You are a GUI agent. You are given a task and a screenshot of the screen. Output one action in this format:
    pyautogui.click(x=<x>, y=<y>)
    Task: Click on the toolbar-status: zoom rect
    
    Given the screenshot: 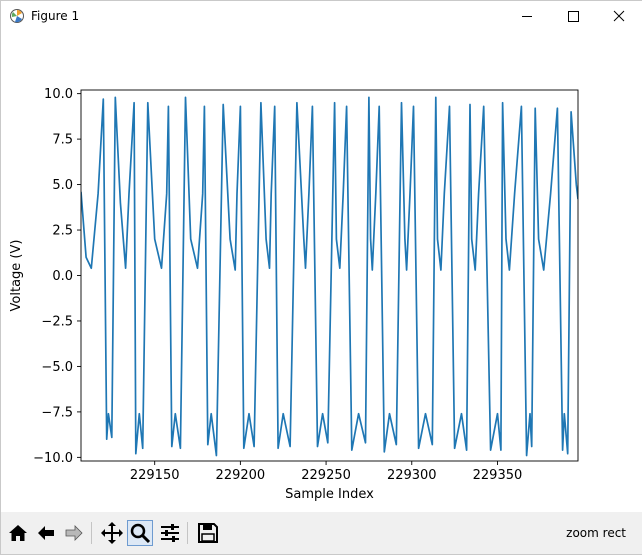 What is the action you would take?
    pyautogui.click(x=596, y=533)
    